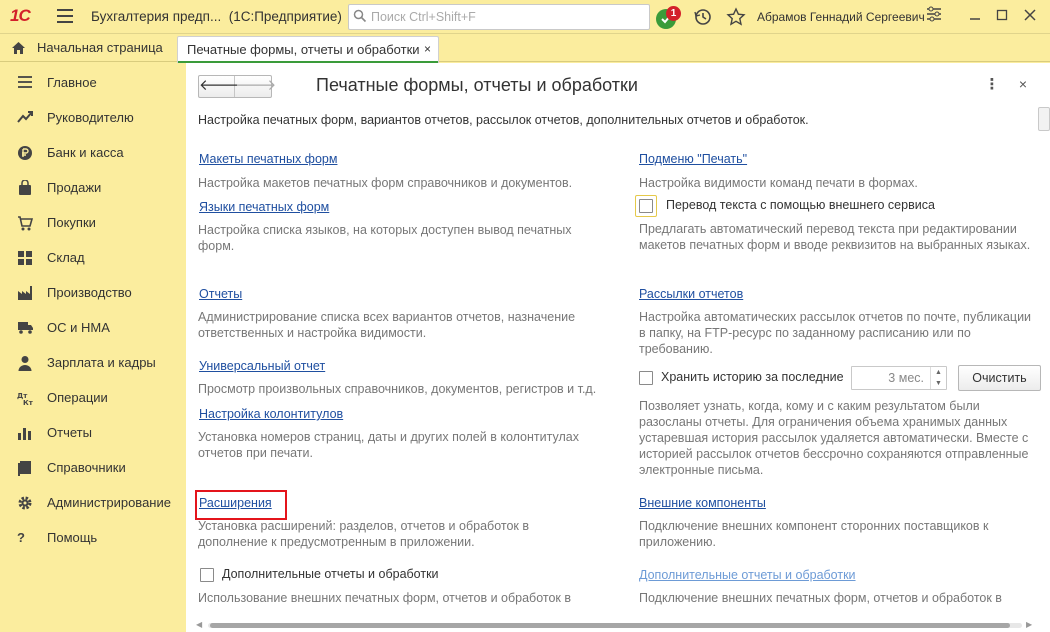  What do you see at coordinates (992, 85) in the screenshot?
I see `more-actions-icon: ⋮` at bounding box center [992, 85].